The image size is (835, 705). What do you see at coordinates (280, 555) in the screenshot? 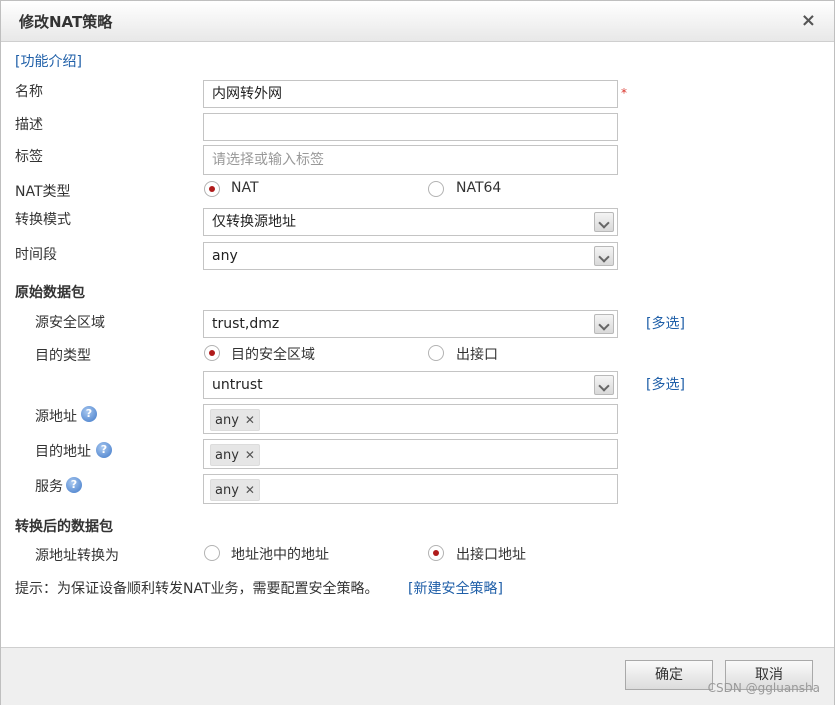
I see `src-translate-option-pool: 地址池中的地址` at bounding box center [280, 555].